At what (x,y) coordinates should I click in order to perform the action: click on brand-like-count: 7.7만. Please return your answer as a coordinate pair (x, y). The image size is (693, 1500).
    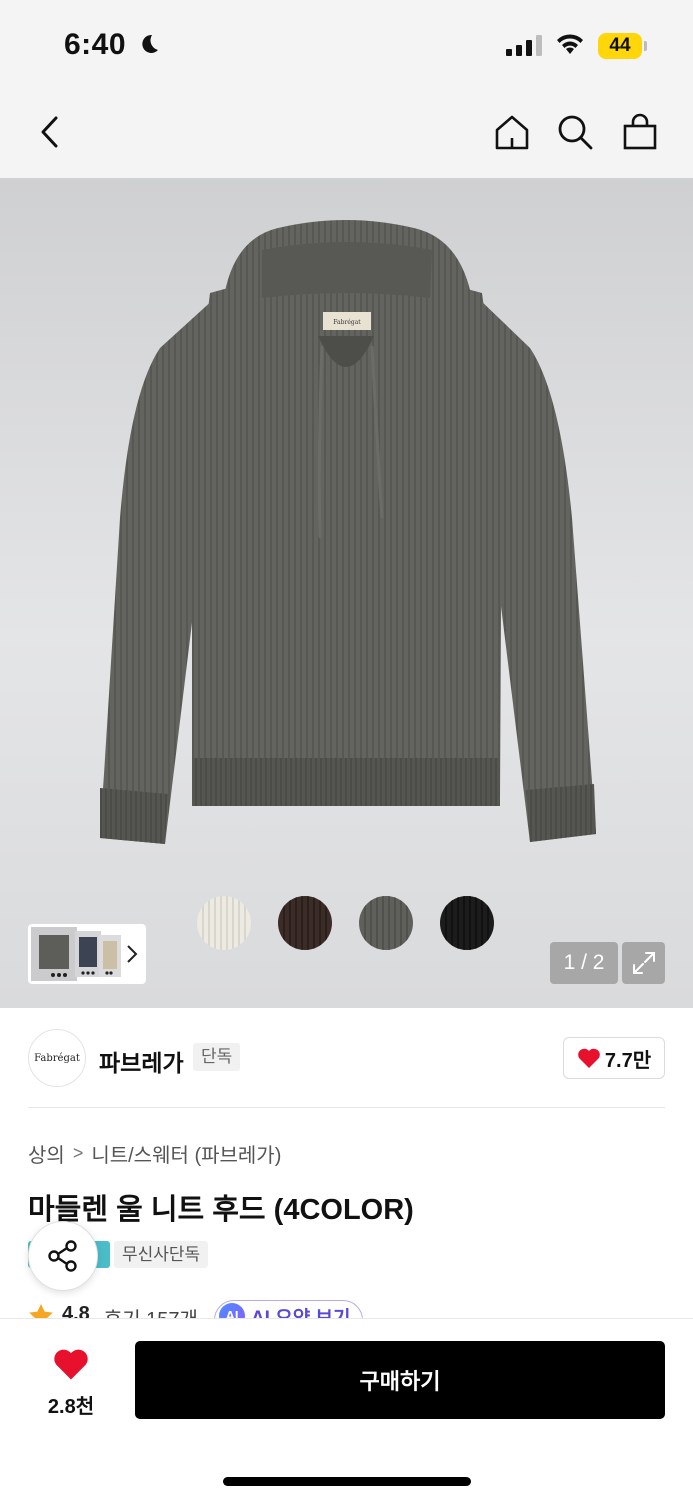
    Looking at the image, I should click on (628, 1060).